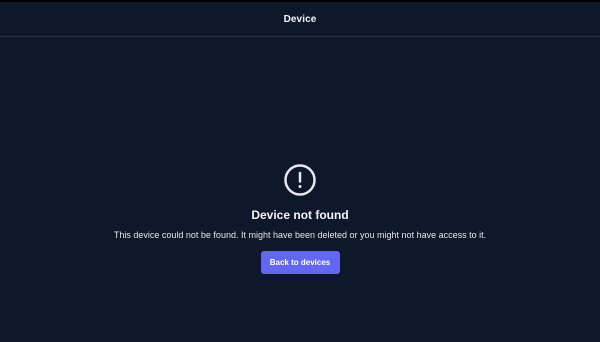 The height and width of the screenshot is (342, 600). I want to click on state-title: Device not found, so click(300, 215).